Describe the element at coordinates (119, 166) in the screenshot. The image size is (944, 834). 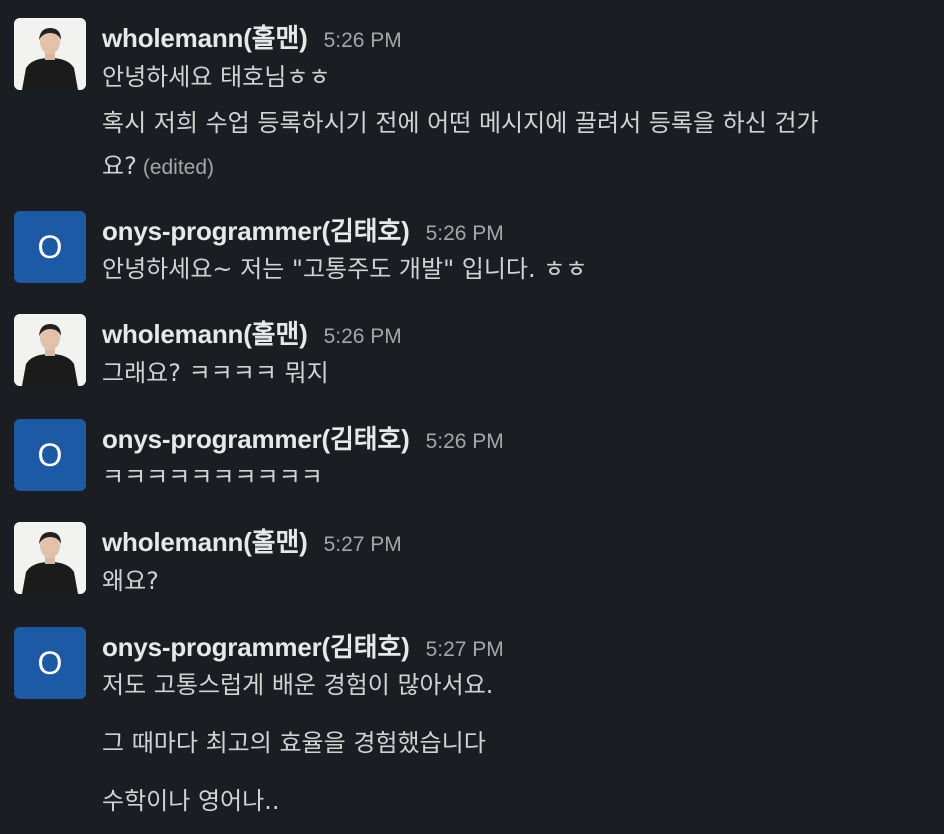
I see `message-text: 요?` at that location.